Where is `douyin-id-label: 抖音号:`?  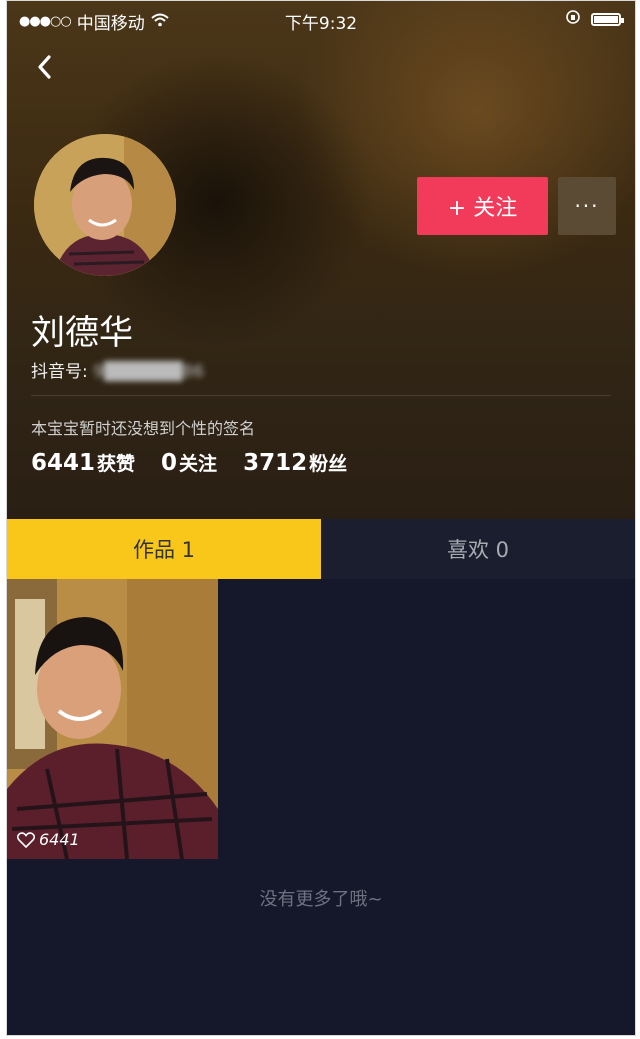 douyin-id-label: 抖音号: is located at coordinates (59, 372).